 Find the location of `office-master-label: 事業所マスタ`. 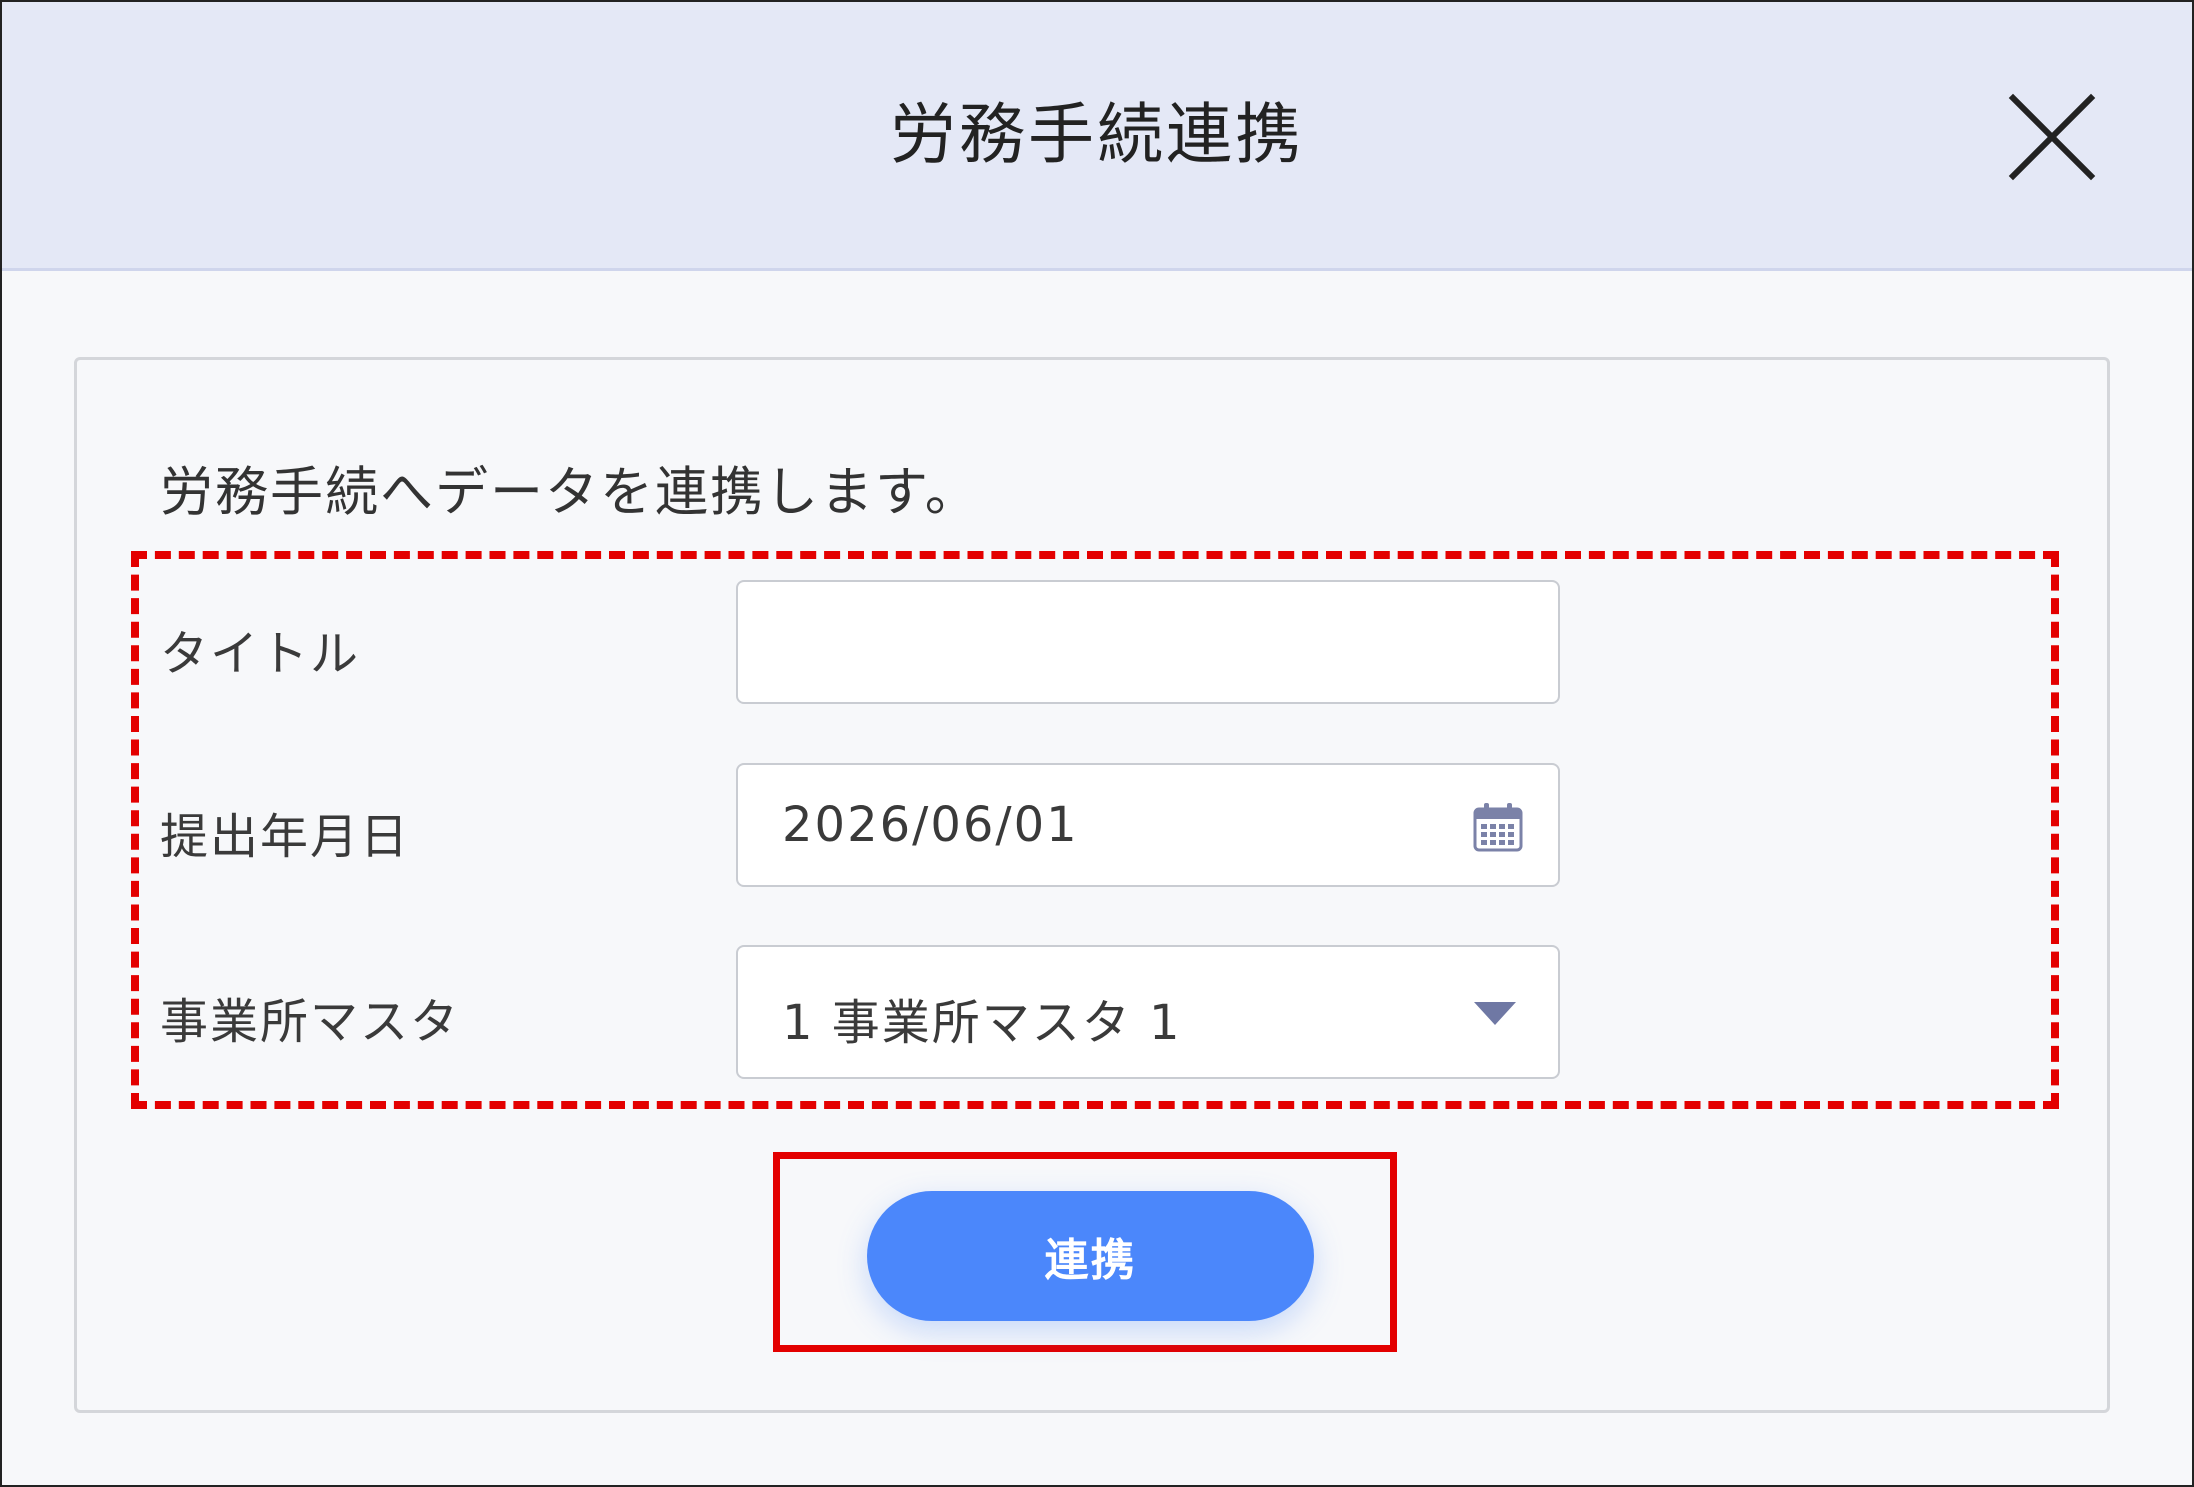

office-master-label: 事業所マスタ is located at coordinates (310, 1022).